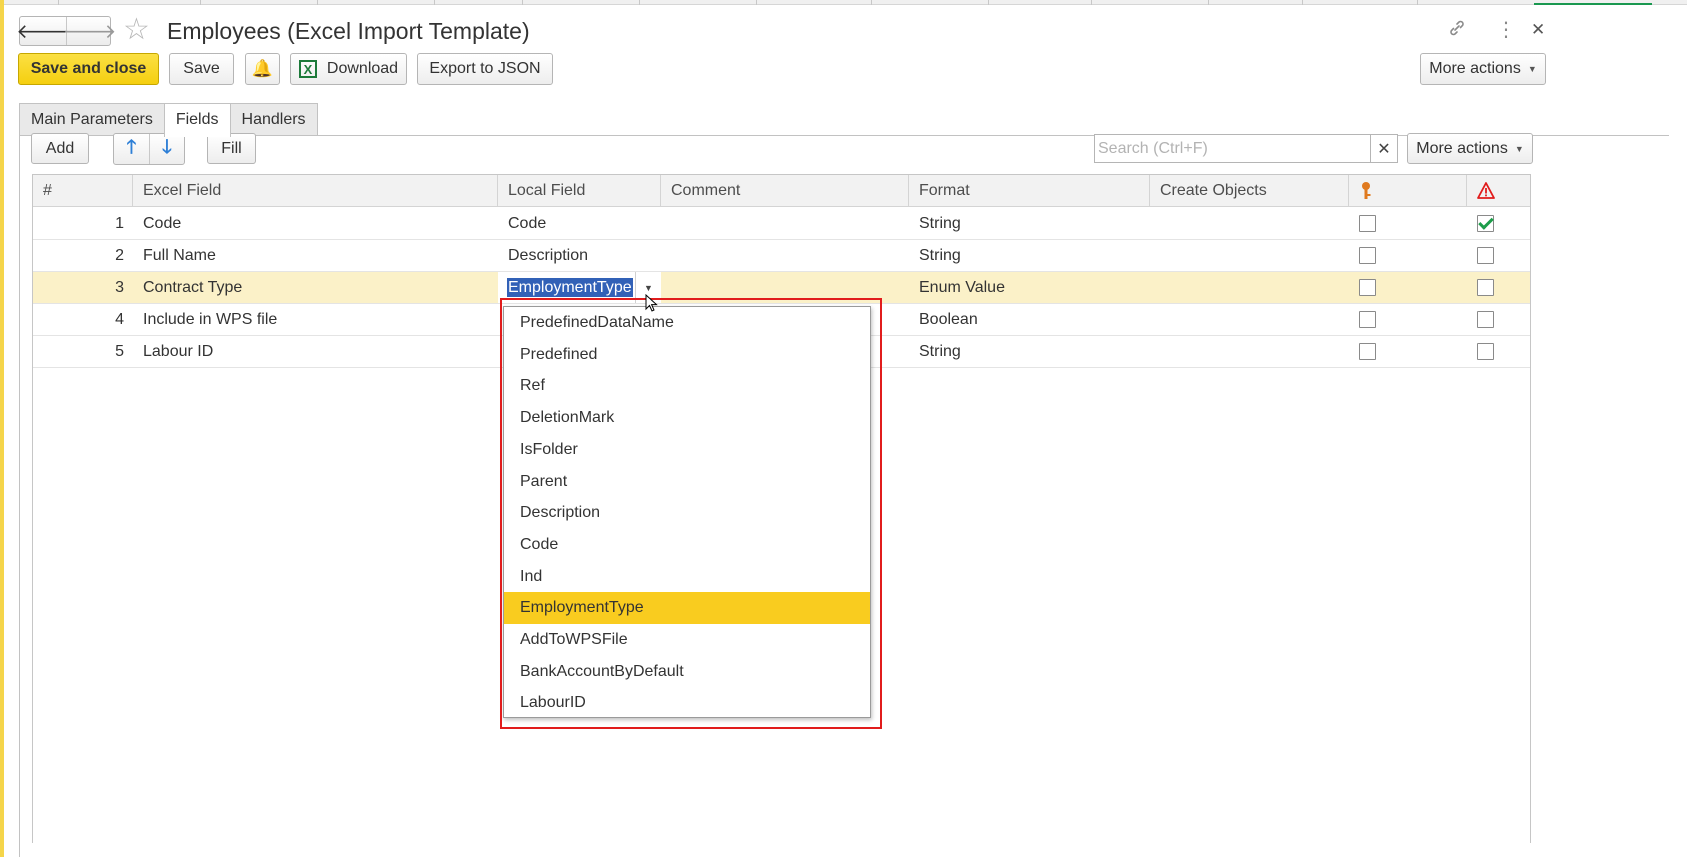  I want to click on more-actions-label: More actions, so click(1475, 68).